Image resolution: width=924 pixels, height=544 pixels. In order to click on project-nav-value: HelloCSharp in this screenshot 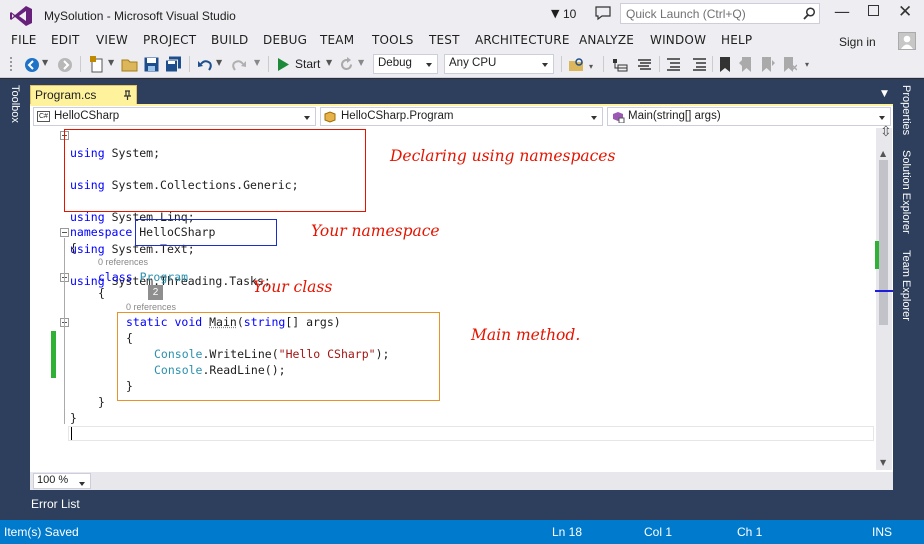, I will do `click(87, 116)`.